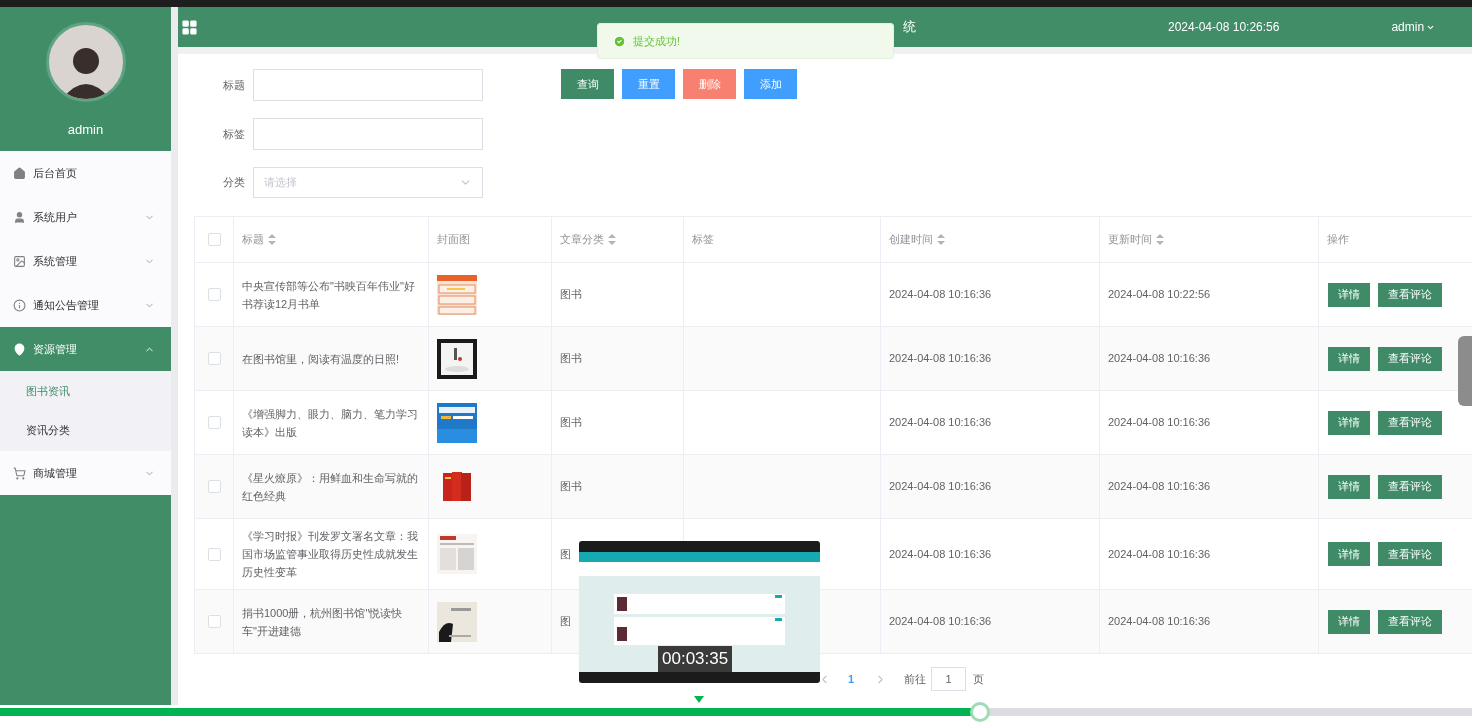 The image size is (1472, 722). I want to click on header-cell: 标题, so click(331, 239).